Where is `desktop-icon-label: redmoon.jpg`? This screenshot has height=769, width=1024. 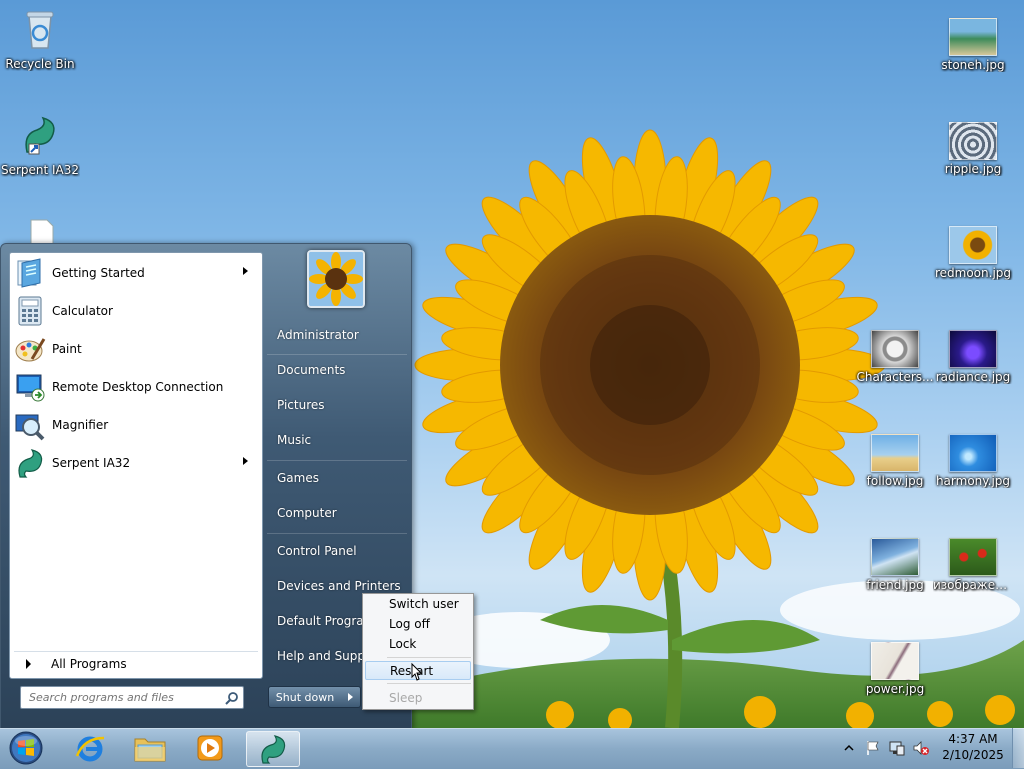
desktop-icon-label: redmoon.jpg is located at coordinates (973, 273).